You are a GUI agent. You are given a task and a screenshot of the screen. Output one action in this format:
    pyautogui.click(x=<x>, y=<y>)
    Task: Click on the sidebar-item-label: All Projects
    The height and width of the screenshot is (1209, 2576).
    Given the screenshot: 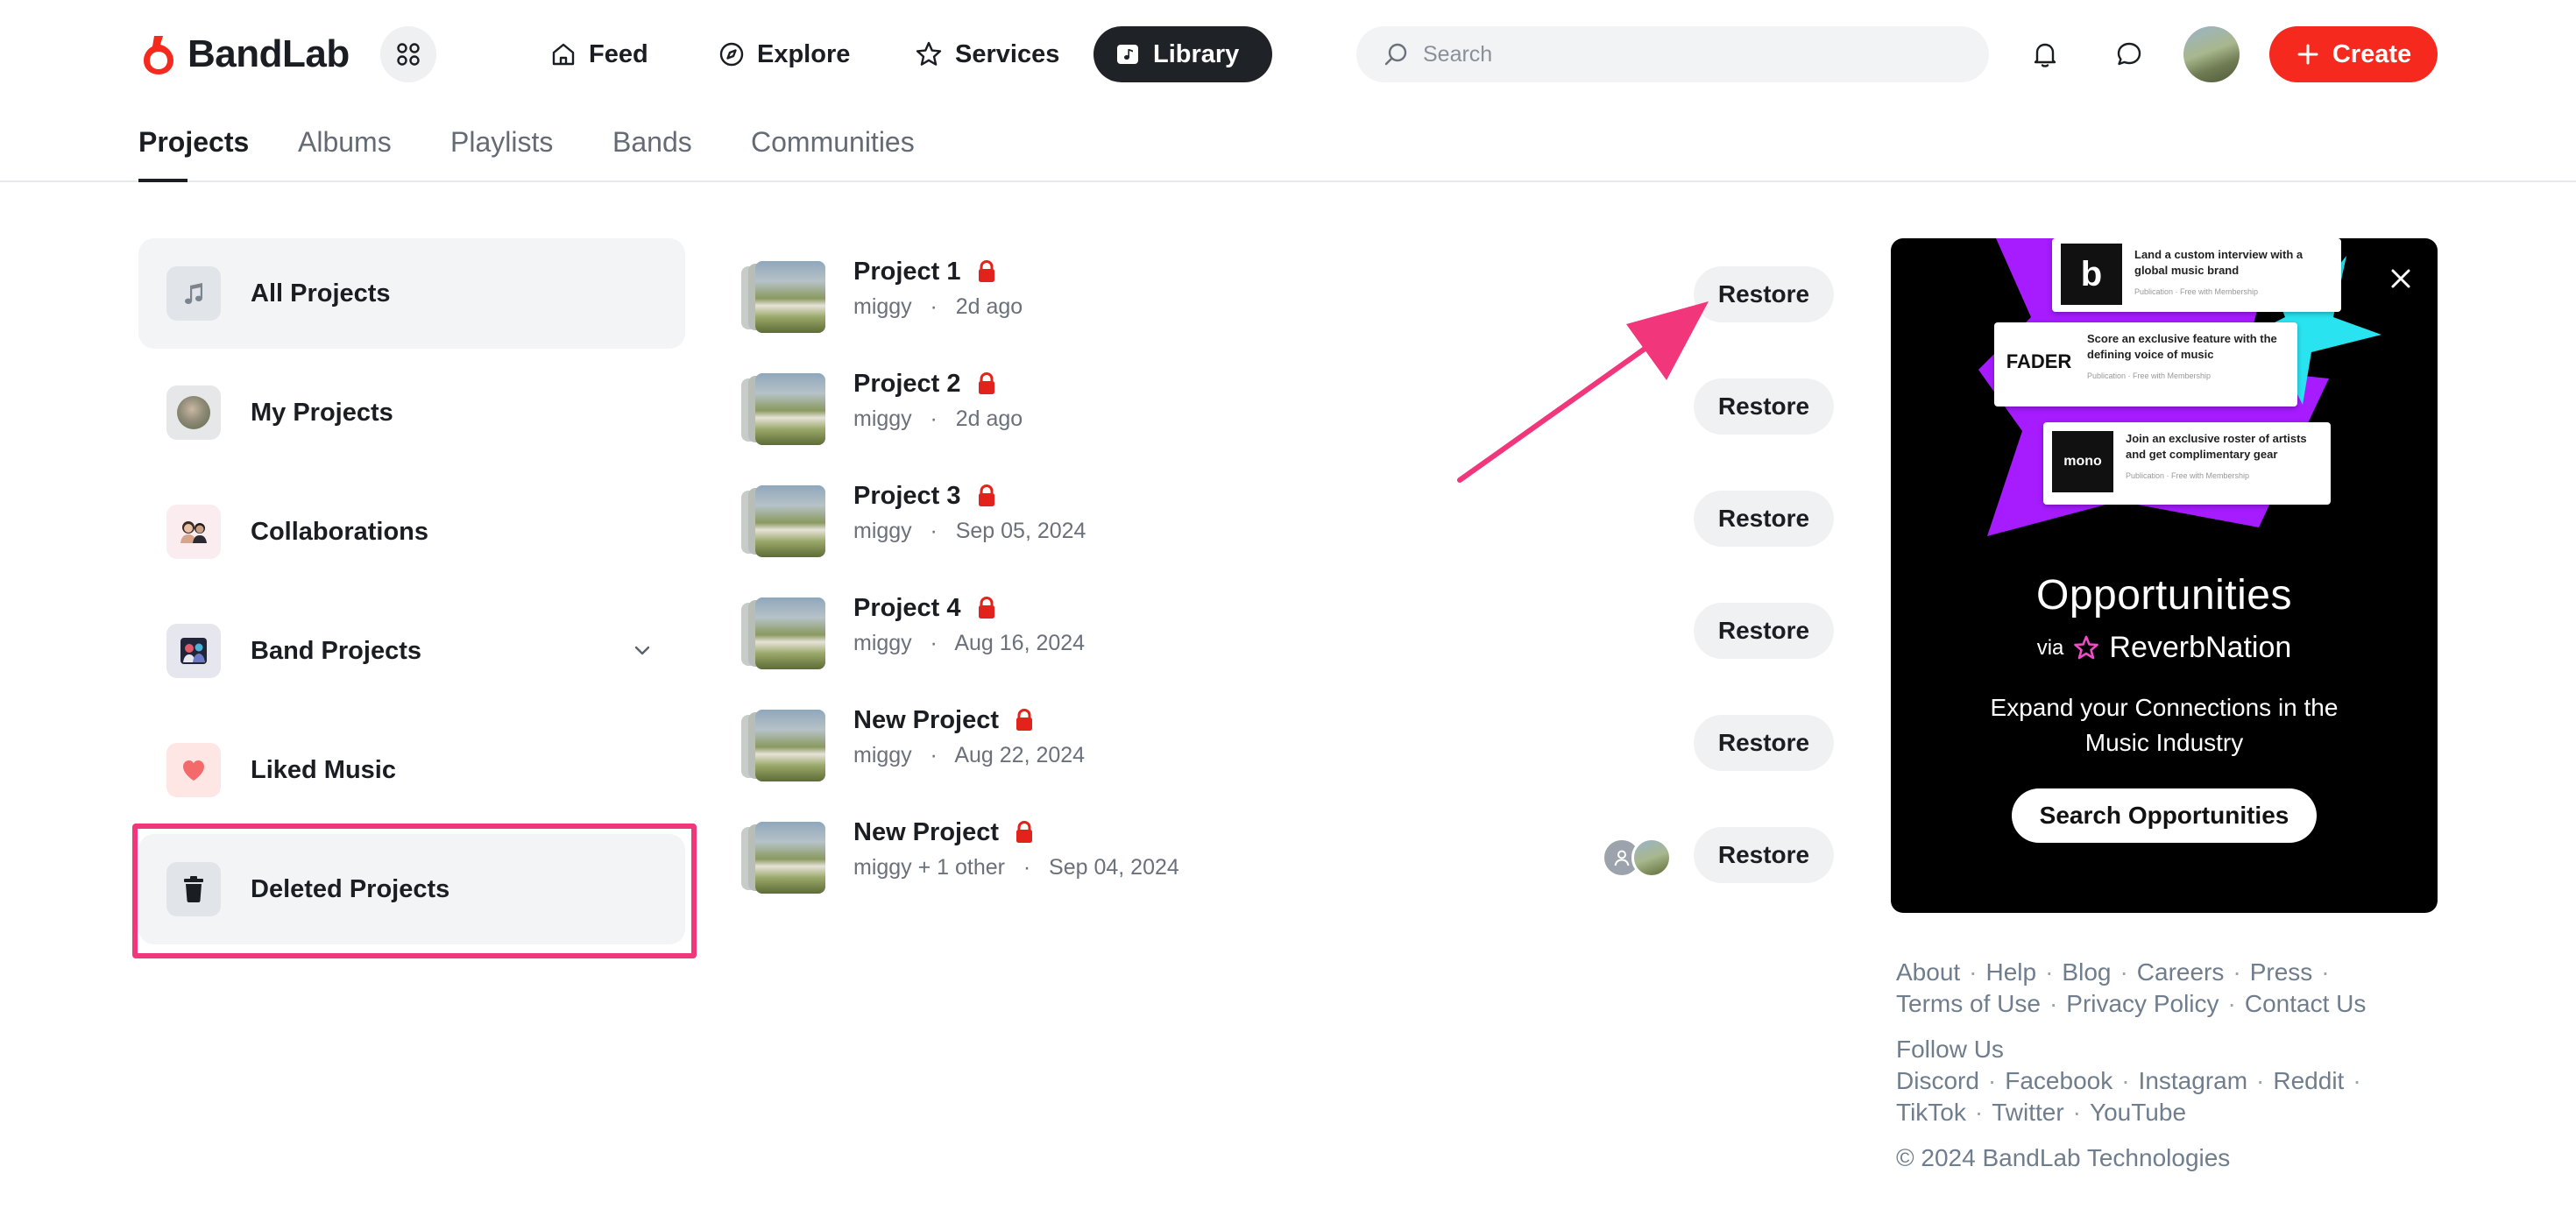 What is the action you would take?
    pyautogui.click(x=321, y=293)
    